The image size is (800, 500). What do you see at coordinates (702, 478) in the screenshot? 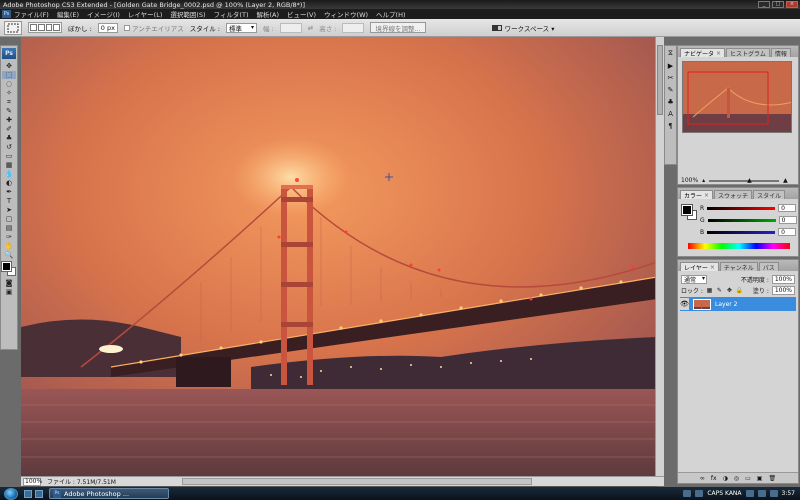
I see `link-layers-icon: ∞` at bounding box center [702, 478].